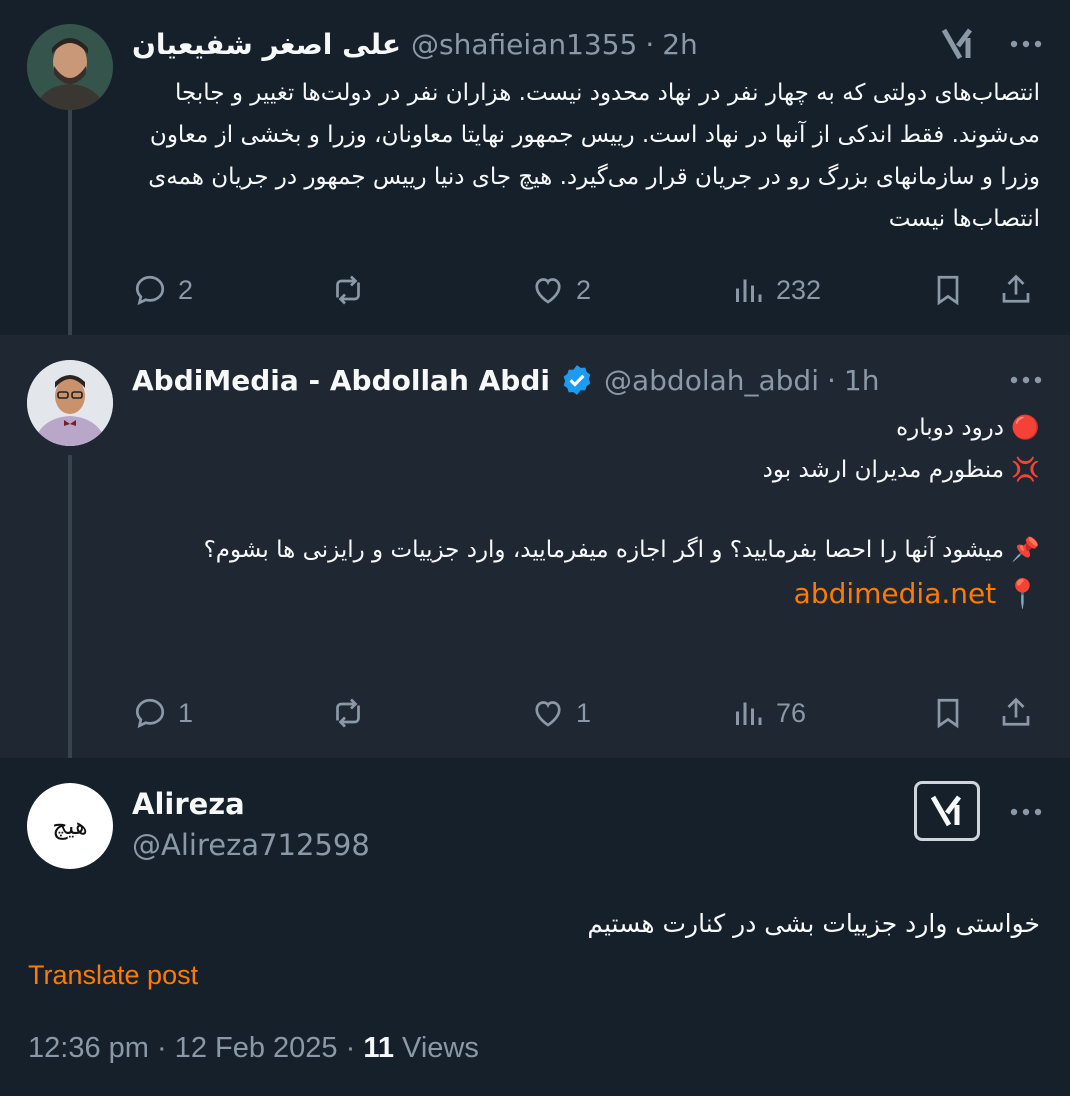 The image size is (1070, 1096). I want to click on line-clarification: 💢 منظورم مدیران ارشد بود, so click(901, 470).